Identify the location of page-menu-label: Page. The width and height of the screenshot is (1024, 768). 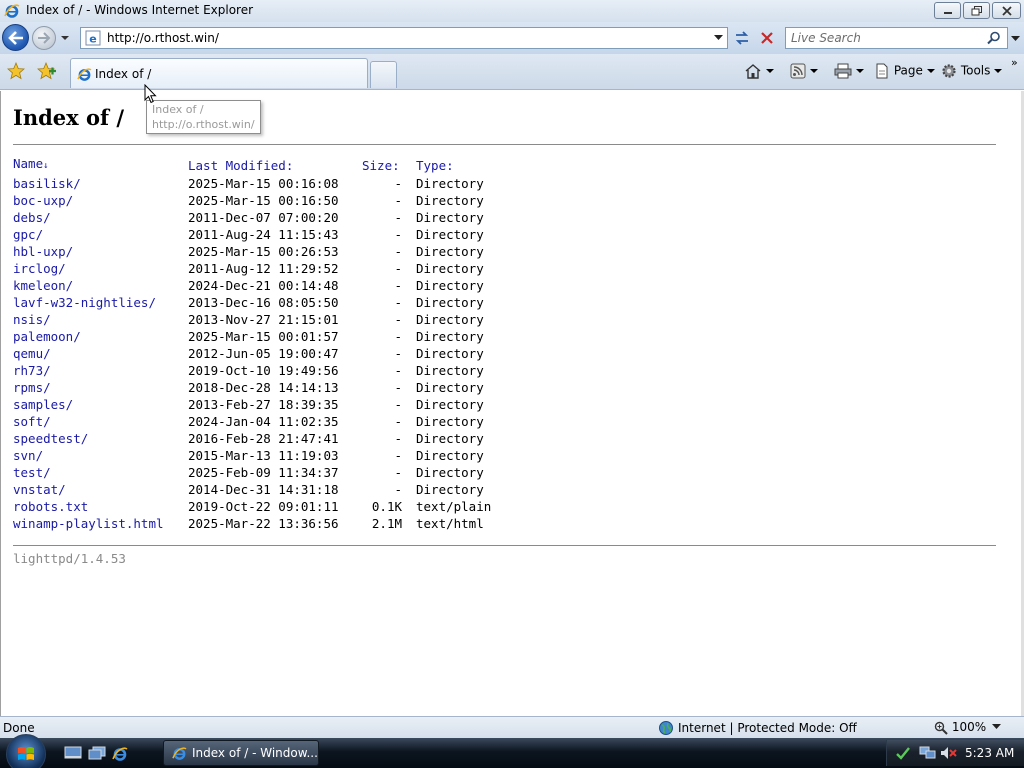
(908, 70).